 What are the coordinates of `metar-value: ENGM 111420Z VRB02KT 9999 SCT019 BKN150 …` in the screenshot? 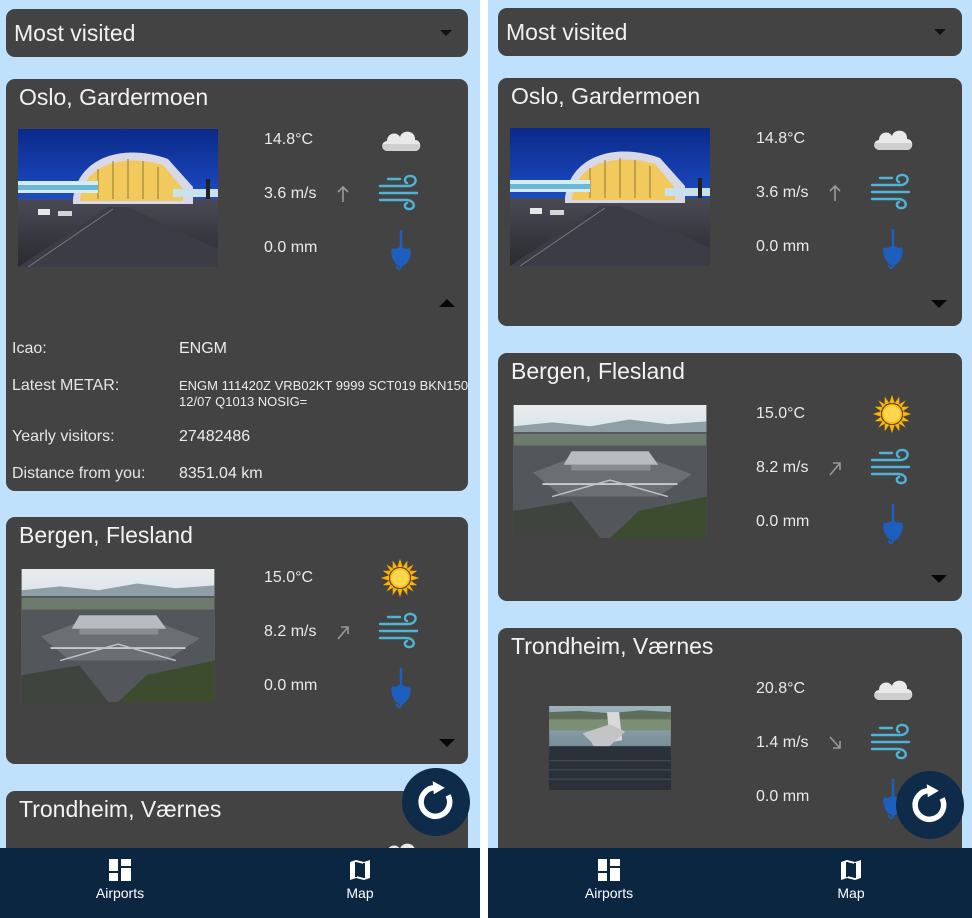 It's located at (323, 393).